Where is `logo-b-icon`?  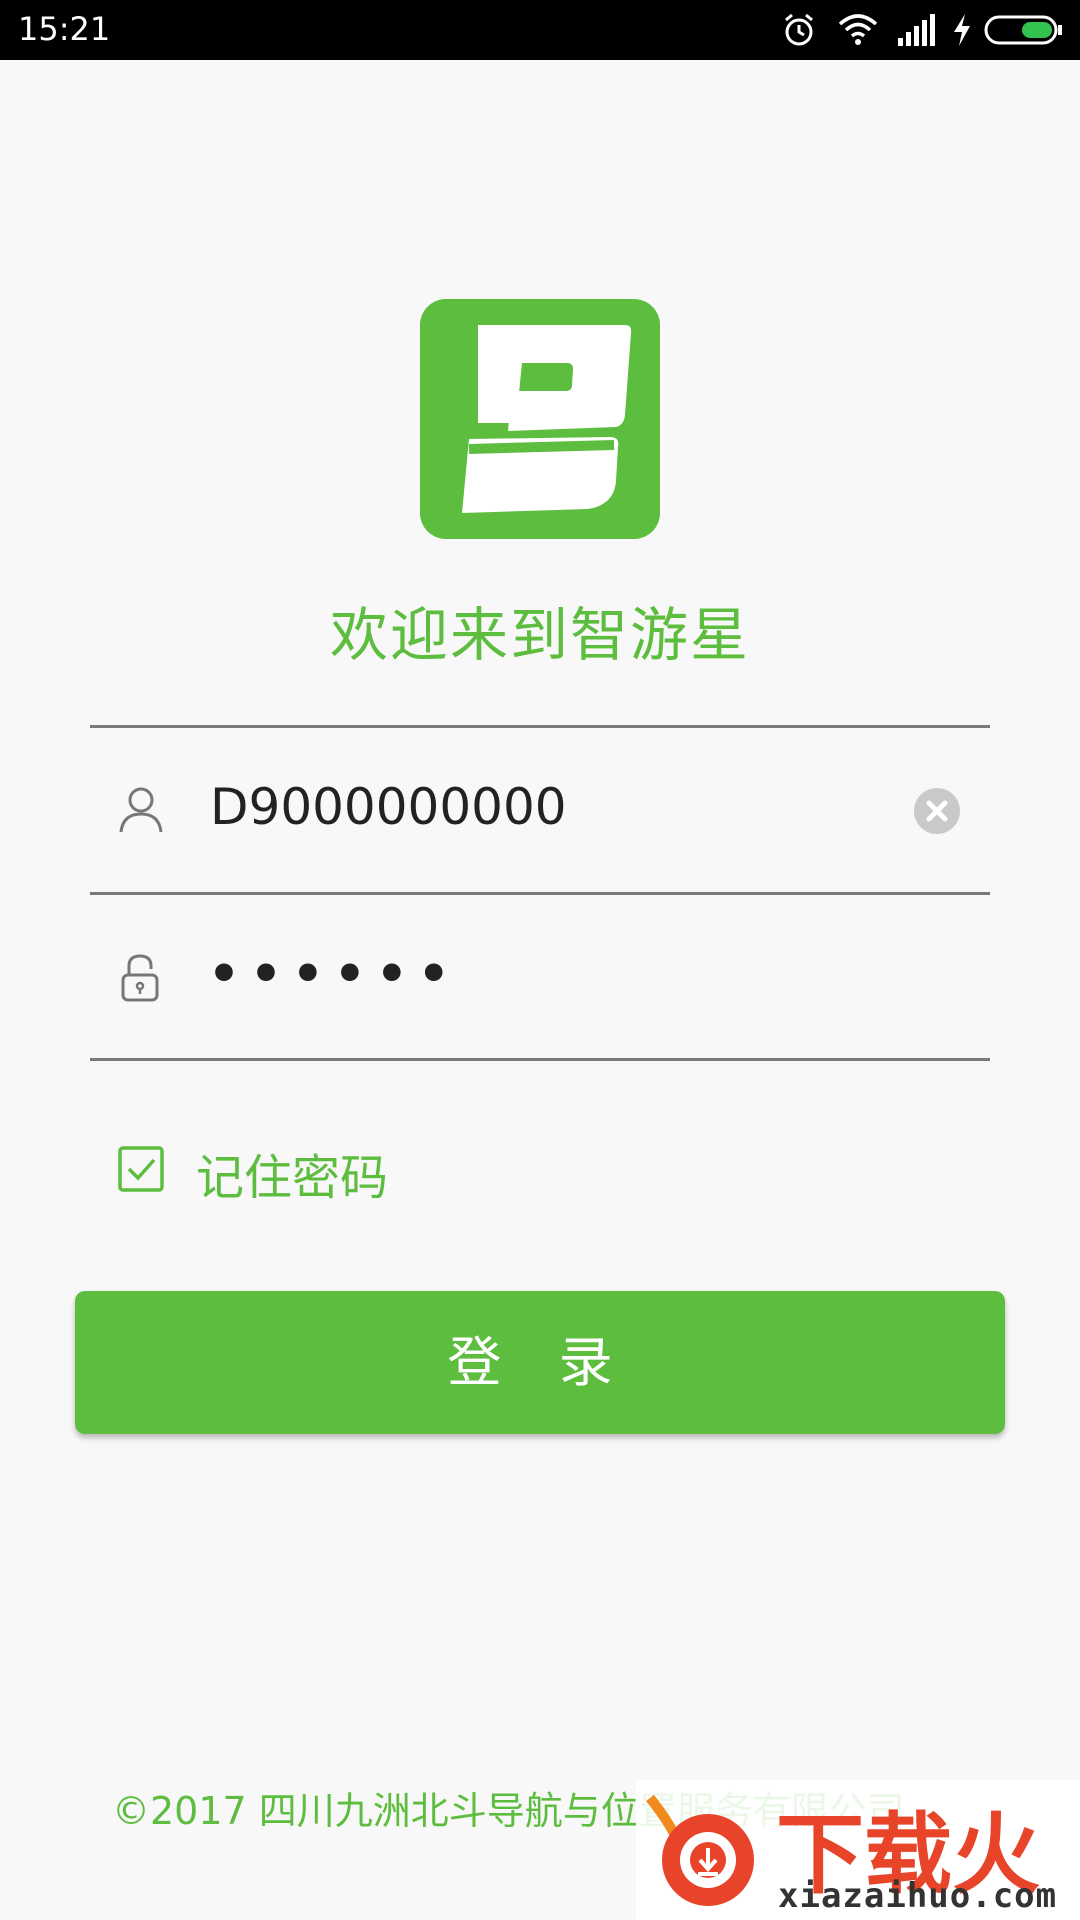 logo-b-icon is located at coordinates (547, 419).